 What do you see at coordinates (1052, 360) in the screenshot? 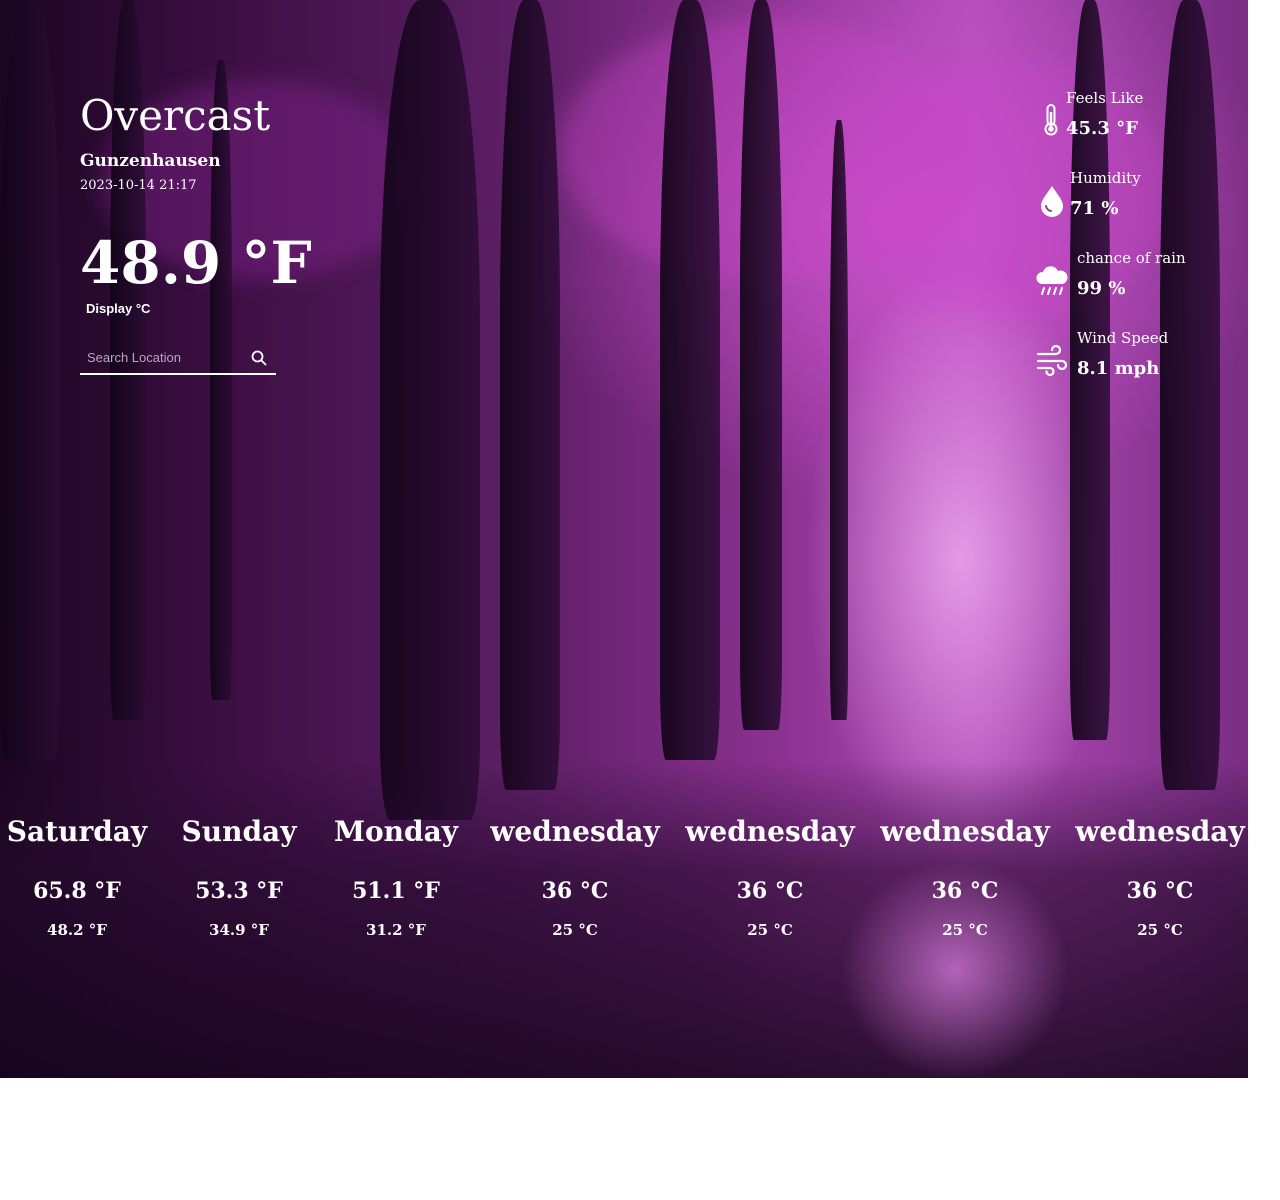
I see `wind-icon` at bounding box center [1052, 360].